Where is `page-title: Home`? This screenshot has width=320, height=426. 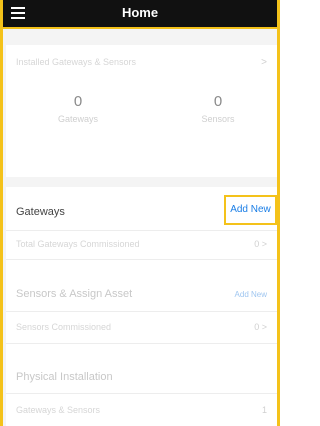
page-title: Home is located at coordinates (140, 12).